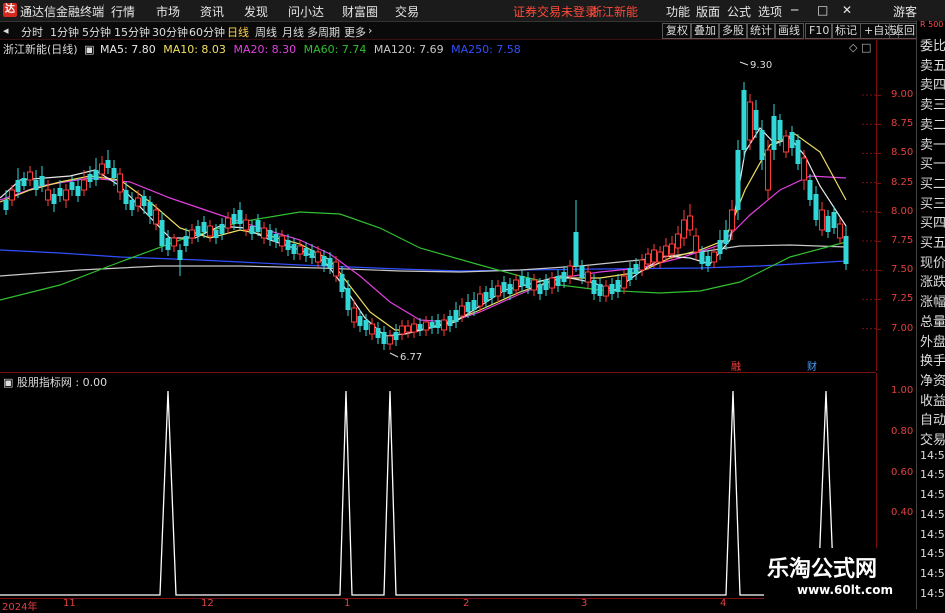 The height and width of the screenshot is (613, 945). Describe the element at coordinates (932, 300) in the screenshot. I see `quote-panel-item: 涨幅` at that location.